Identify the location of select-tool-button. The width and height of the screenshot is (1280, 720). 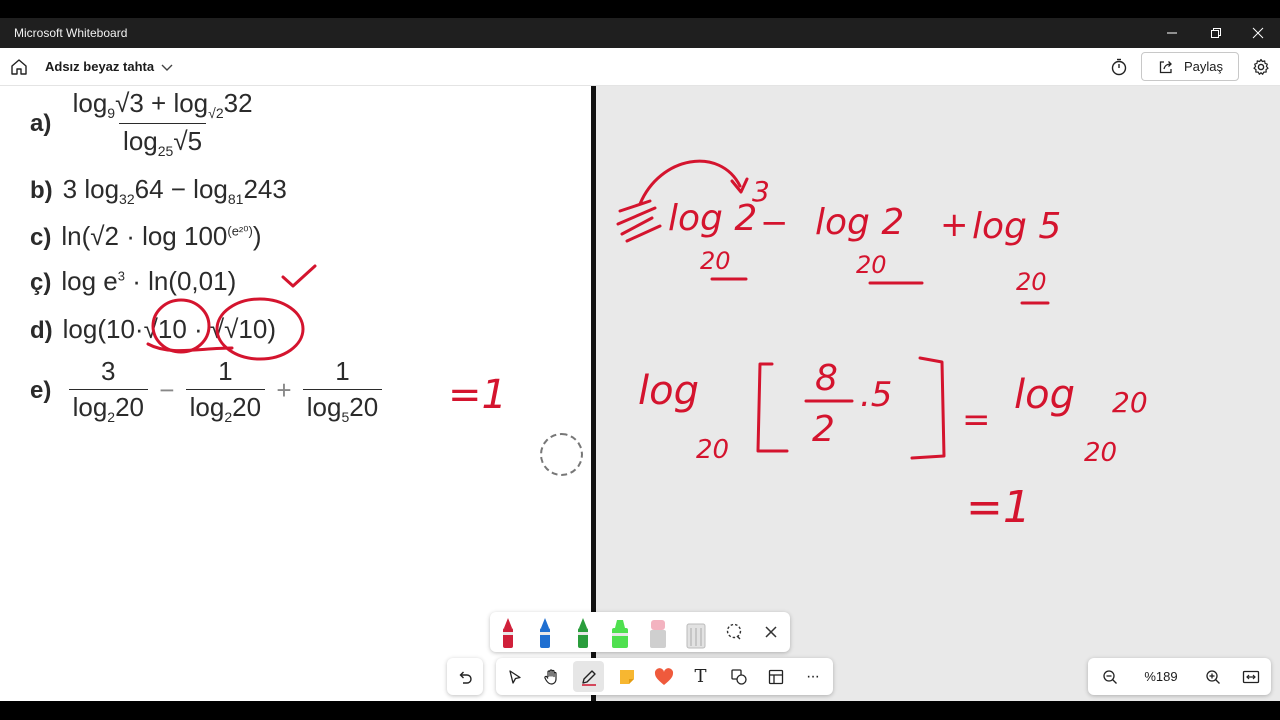
(514, 676).